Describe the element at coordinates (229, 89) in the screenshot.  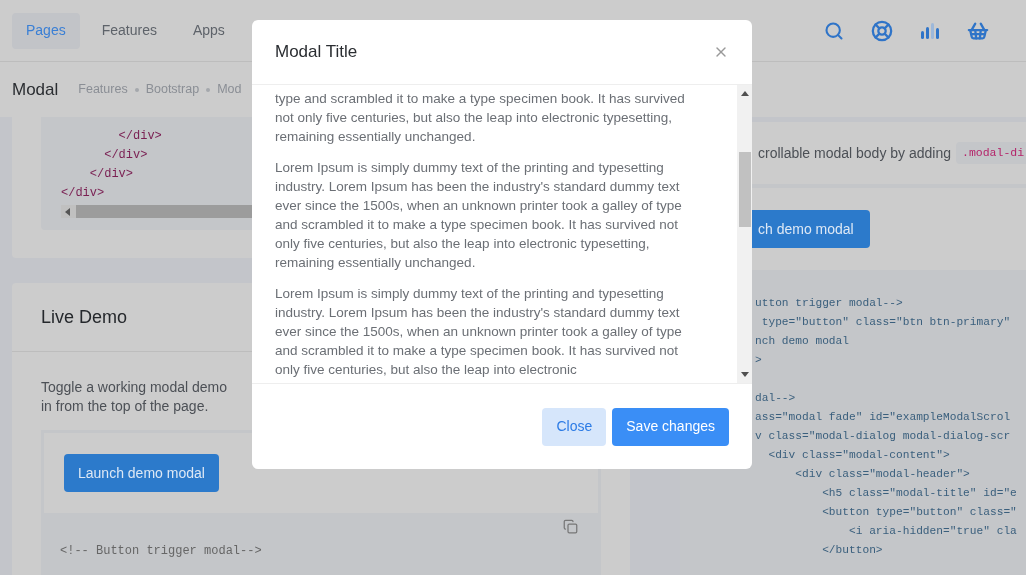
I see `breadcrumb-link: Mod` at that location.